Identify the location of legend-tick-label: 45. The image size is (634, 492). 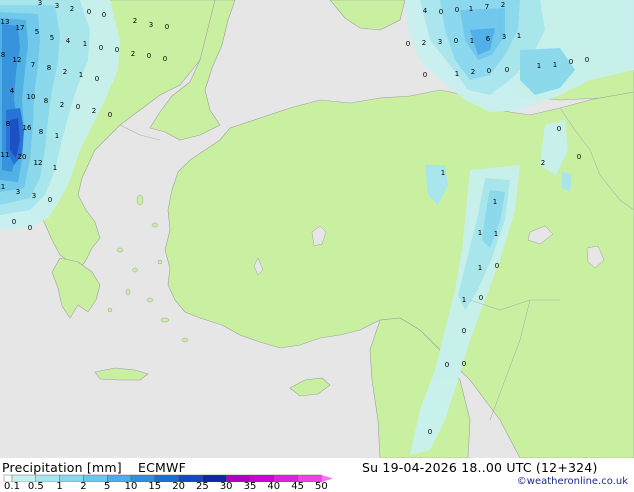
(297, 486).